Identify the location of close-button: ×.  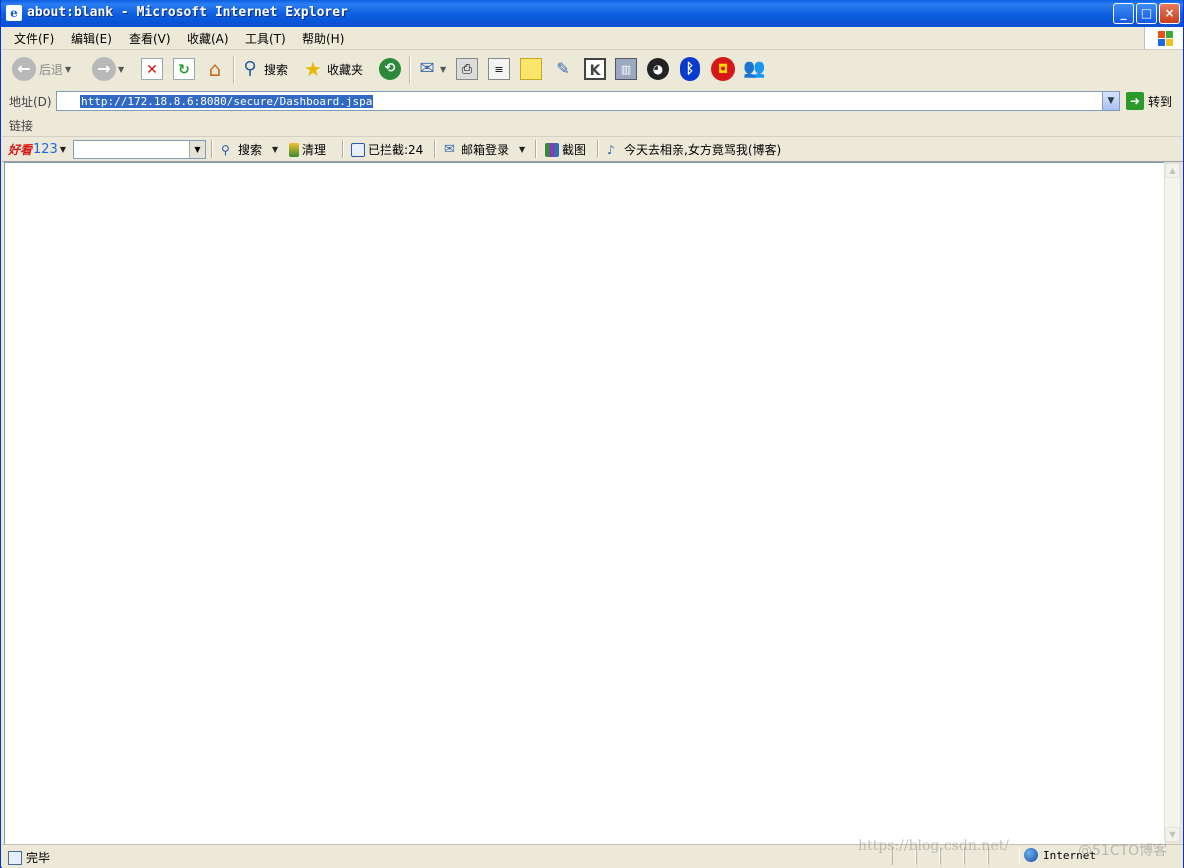
(1169, 13).